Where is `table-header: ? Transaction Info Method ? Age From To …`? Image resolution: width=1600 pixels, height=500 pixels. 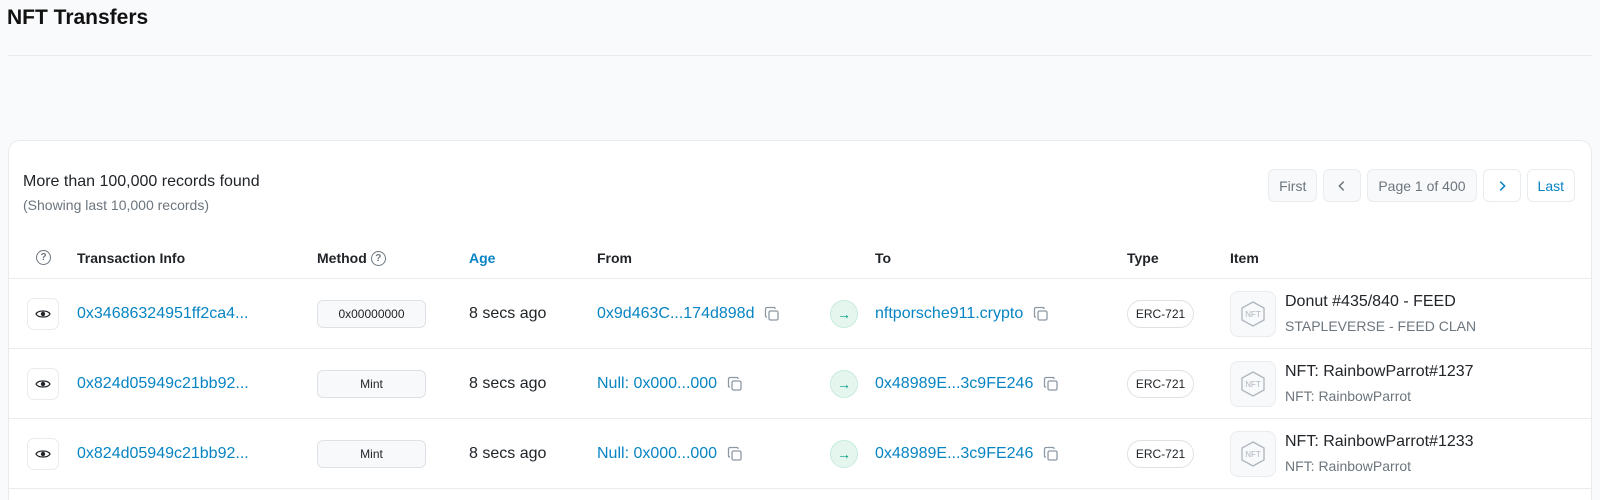 table-header: ? Transaction Info Method ? Age From To … is located at coordinates (800, 258).